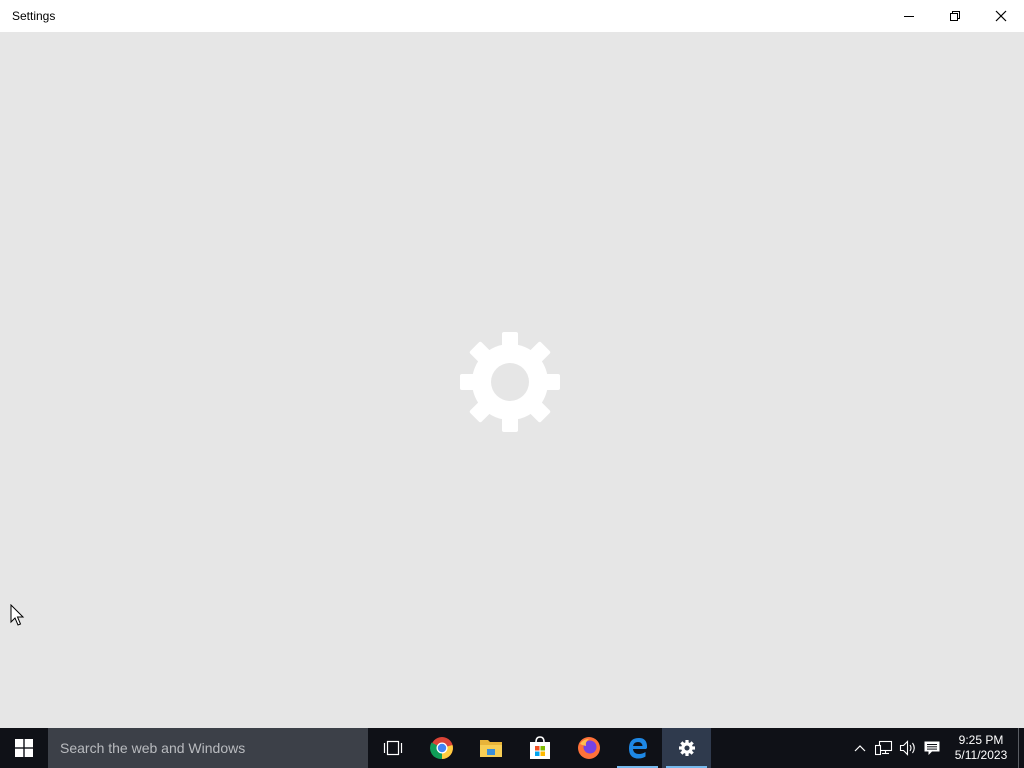  I want to click on minimize-icon, so click(909, 16).